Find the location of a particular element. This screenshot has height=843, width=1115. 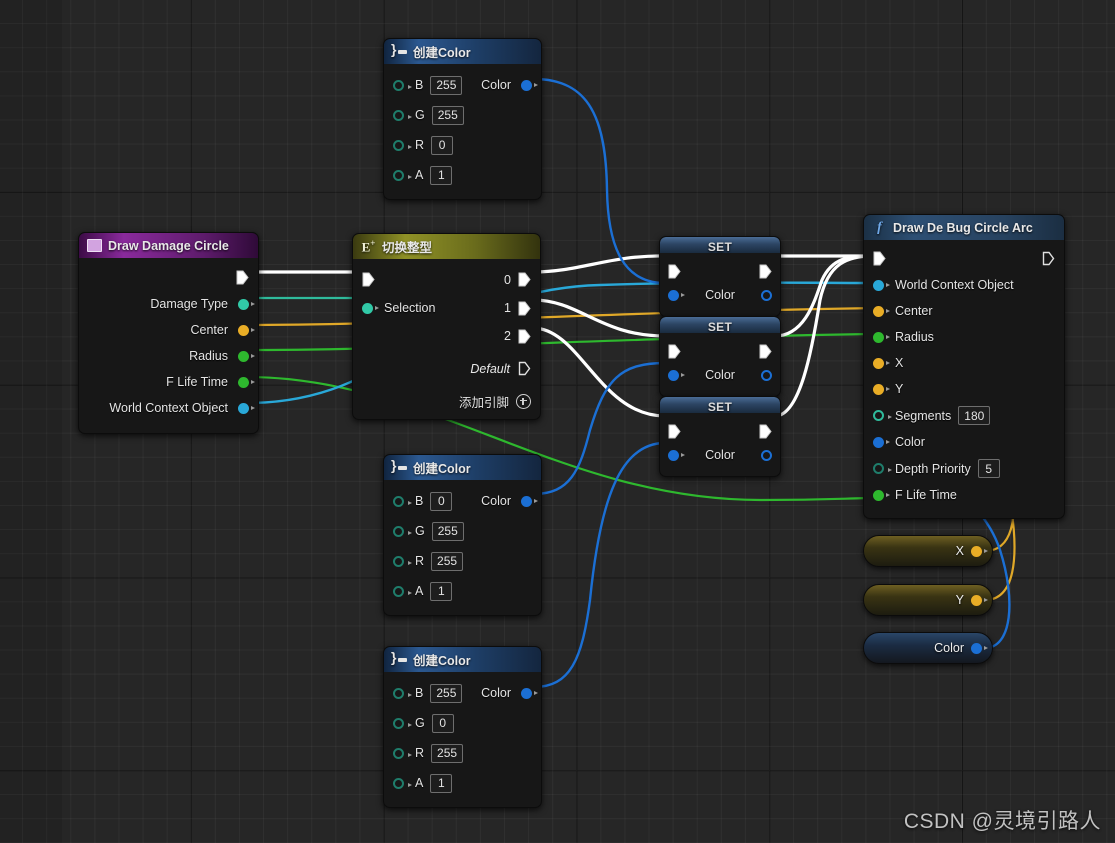

add-pin-button: 添加引脚 is located at coordinates (446, 401).